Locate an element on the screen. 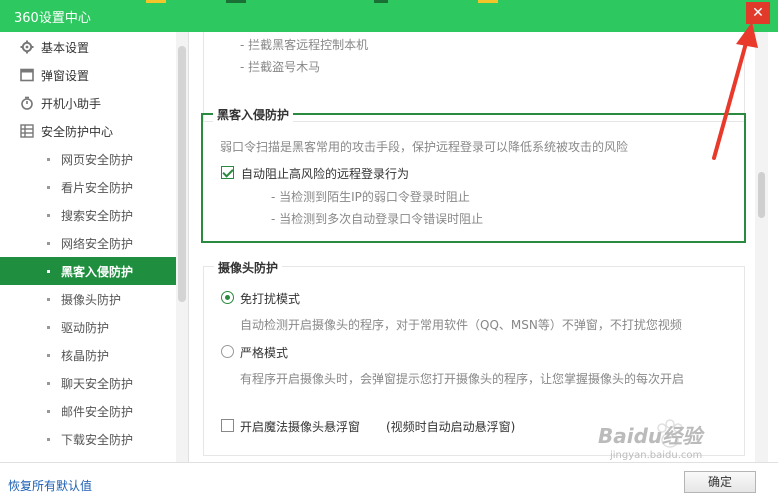  float-window-note: (视频时自动启动悬浮窗) is located at coordinates (451, 427).